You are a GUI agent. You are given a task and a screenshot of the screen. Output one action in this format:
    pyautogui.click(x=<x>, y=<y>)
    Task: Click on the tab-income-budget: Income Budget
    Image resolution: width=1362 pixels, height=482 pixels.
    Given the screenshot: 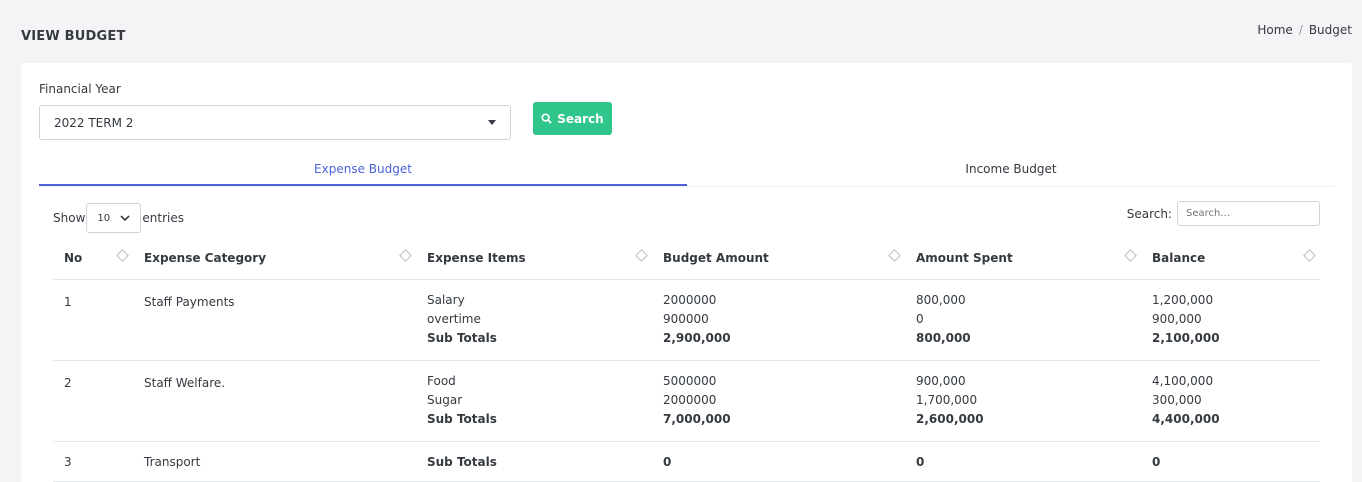 What is the action you would take?
    pyautogui.click(x=1011, y=172)
    